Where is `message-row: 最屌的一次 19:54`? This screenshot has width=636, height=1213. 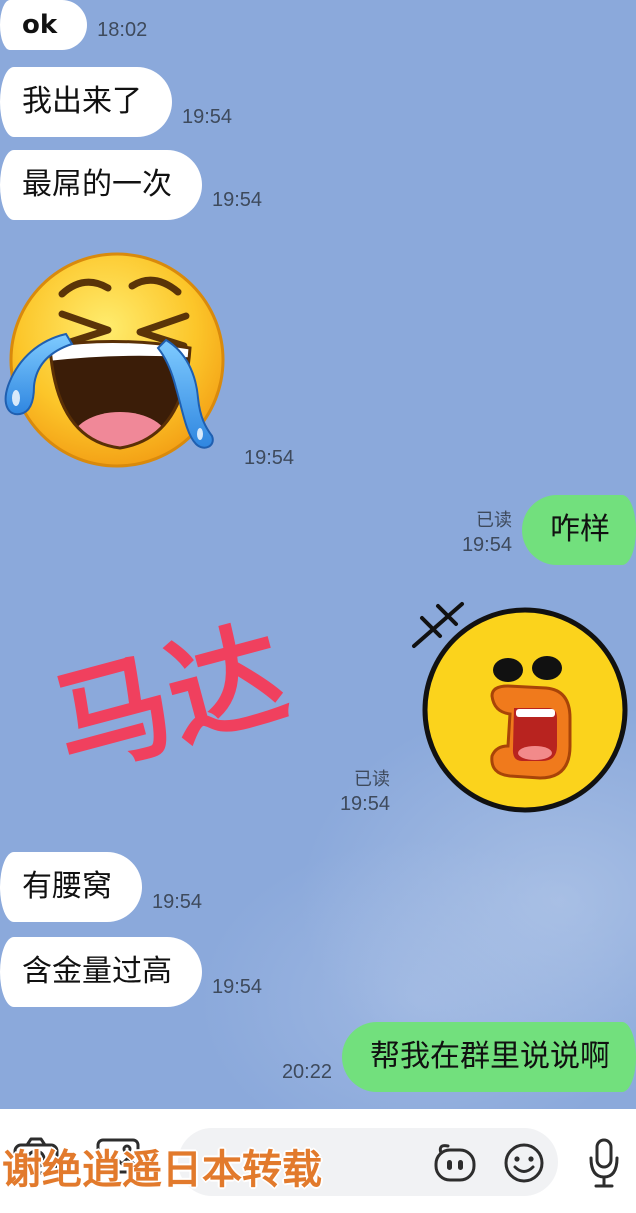 message-row: 最屌的一次 19:54 is located at coordinates (131, 185).